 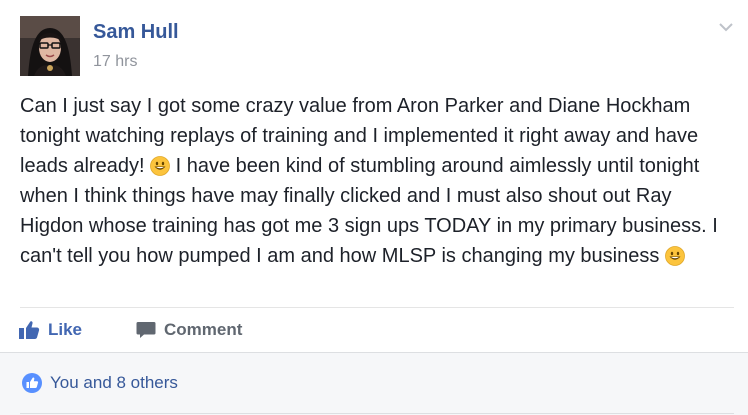 I want to click on like-button: Like, so click(x=50, y=330).